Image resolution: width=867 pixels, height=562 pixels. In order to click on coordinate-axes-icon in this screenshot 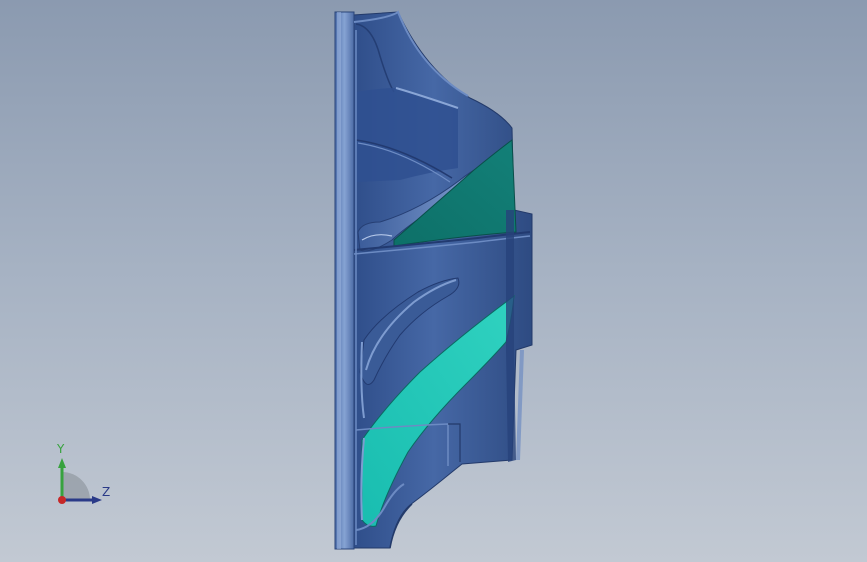, I will do `click(80, 481)`.